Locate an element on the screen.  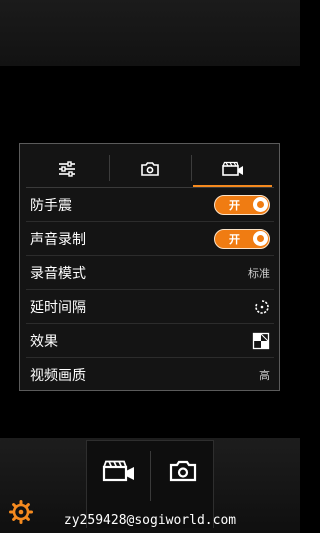
stabilization-toggle: 开 is located at coordinates (242, 204).